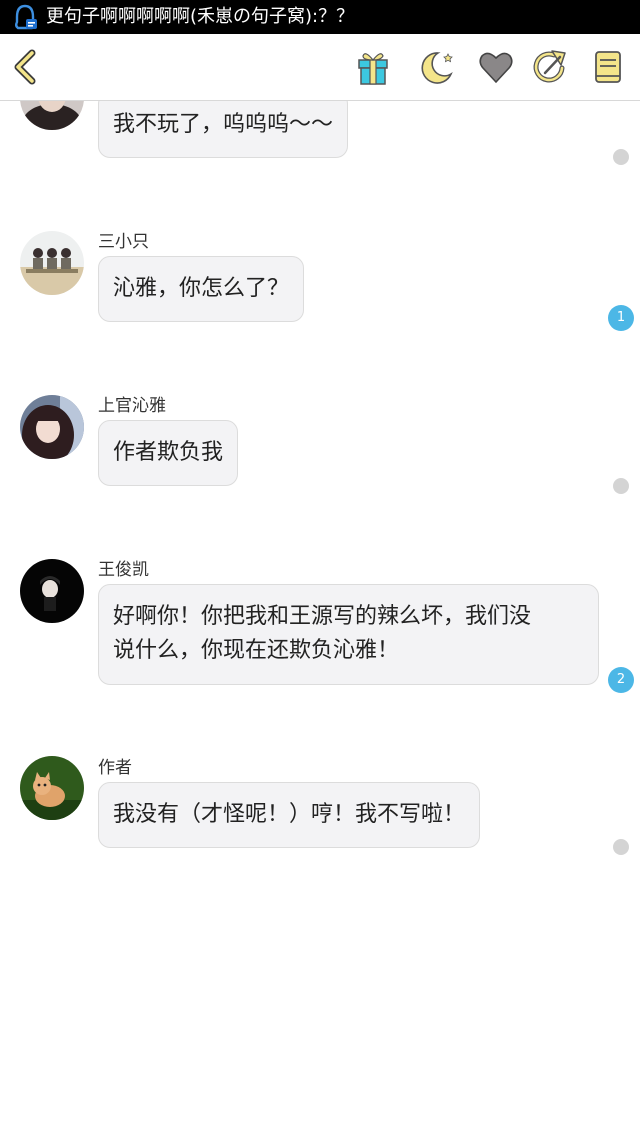 The height and width of the screenshot is (1138, 640). Describe the element at coordinates (289, 815) in the screenshot. I see `message-bubble: 我没有（才怪呢！）哼！我不写啦！` at that location.